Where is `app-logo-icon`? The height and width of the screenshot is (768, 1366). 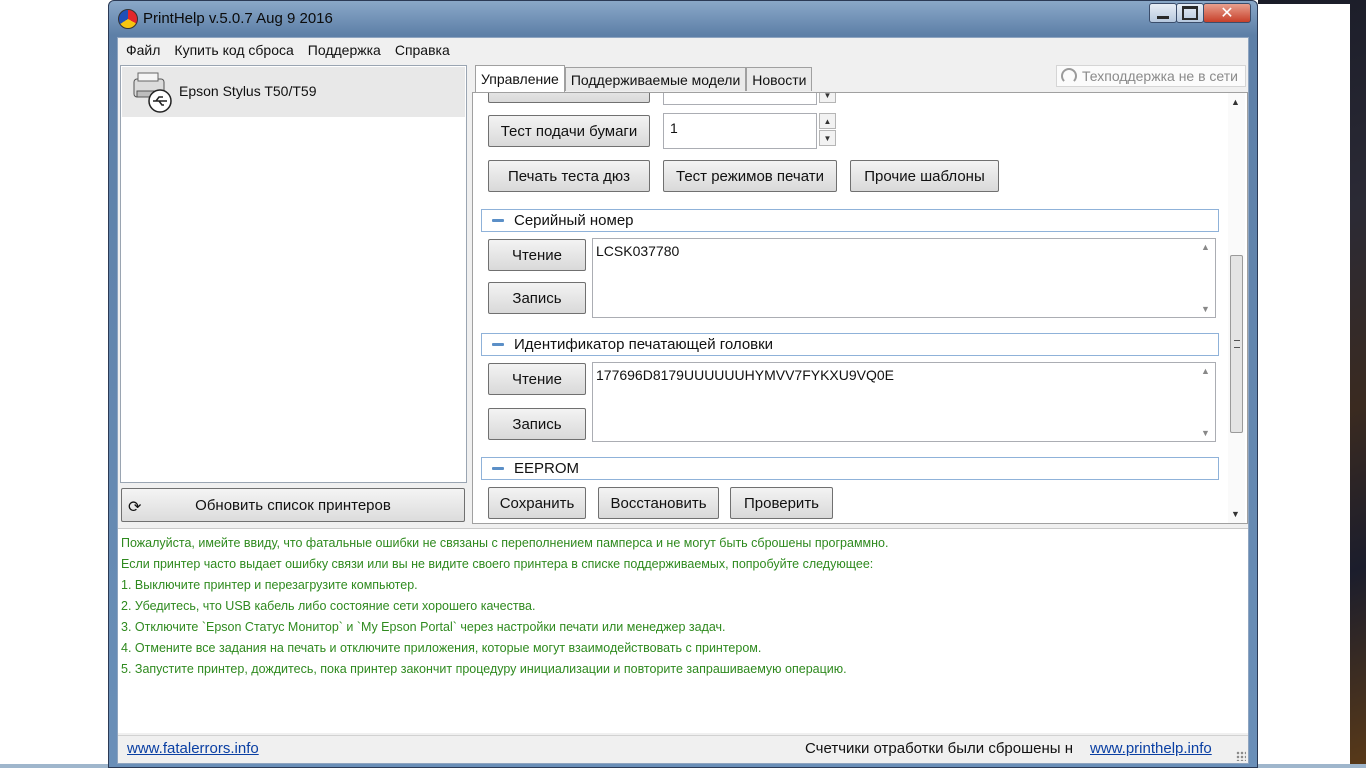
app-logo-icon is located at coordinates (128, 19).